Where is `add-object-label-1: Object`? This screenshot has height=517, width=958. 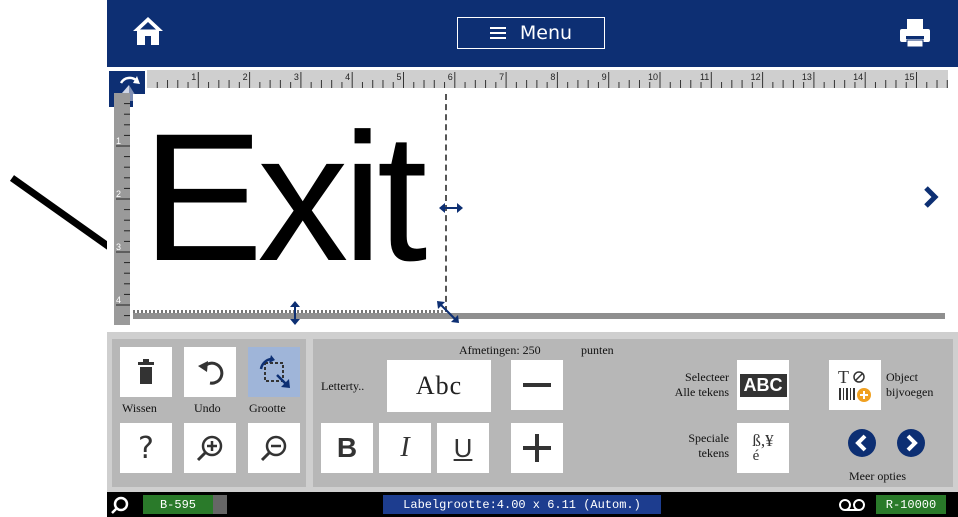 add-object-label-1: Object is located at coordinates (902, 377).